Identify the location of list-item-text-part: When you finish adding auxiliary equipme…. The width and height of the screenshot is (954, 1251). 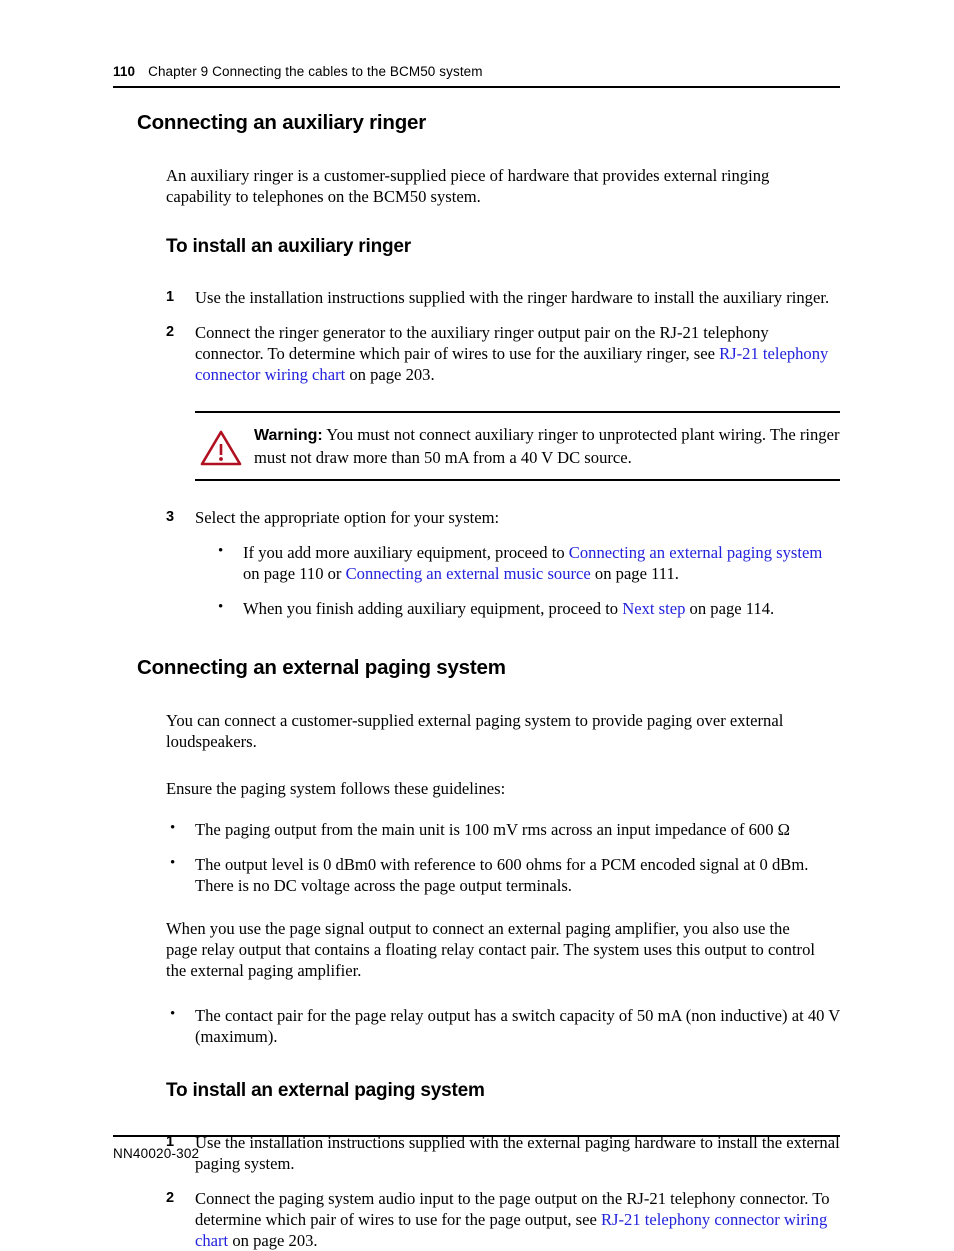
(433, 609).